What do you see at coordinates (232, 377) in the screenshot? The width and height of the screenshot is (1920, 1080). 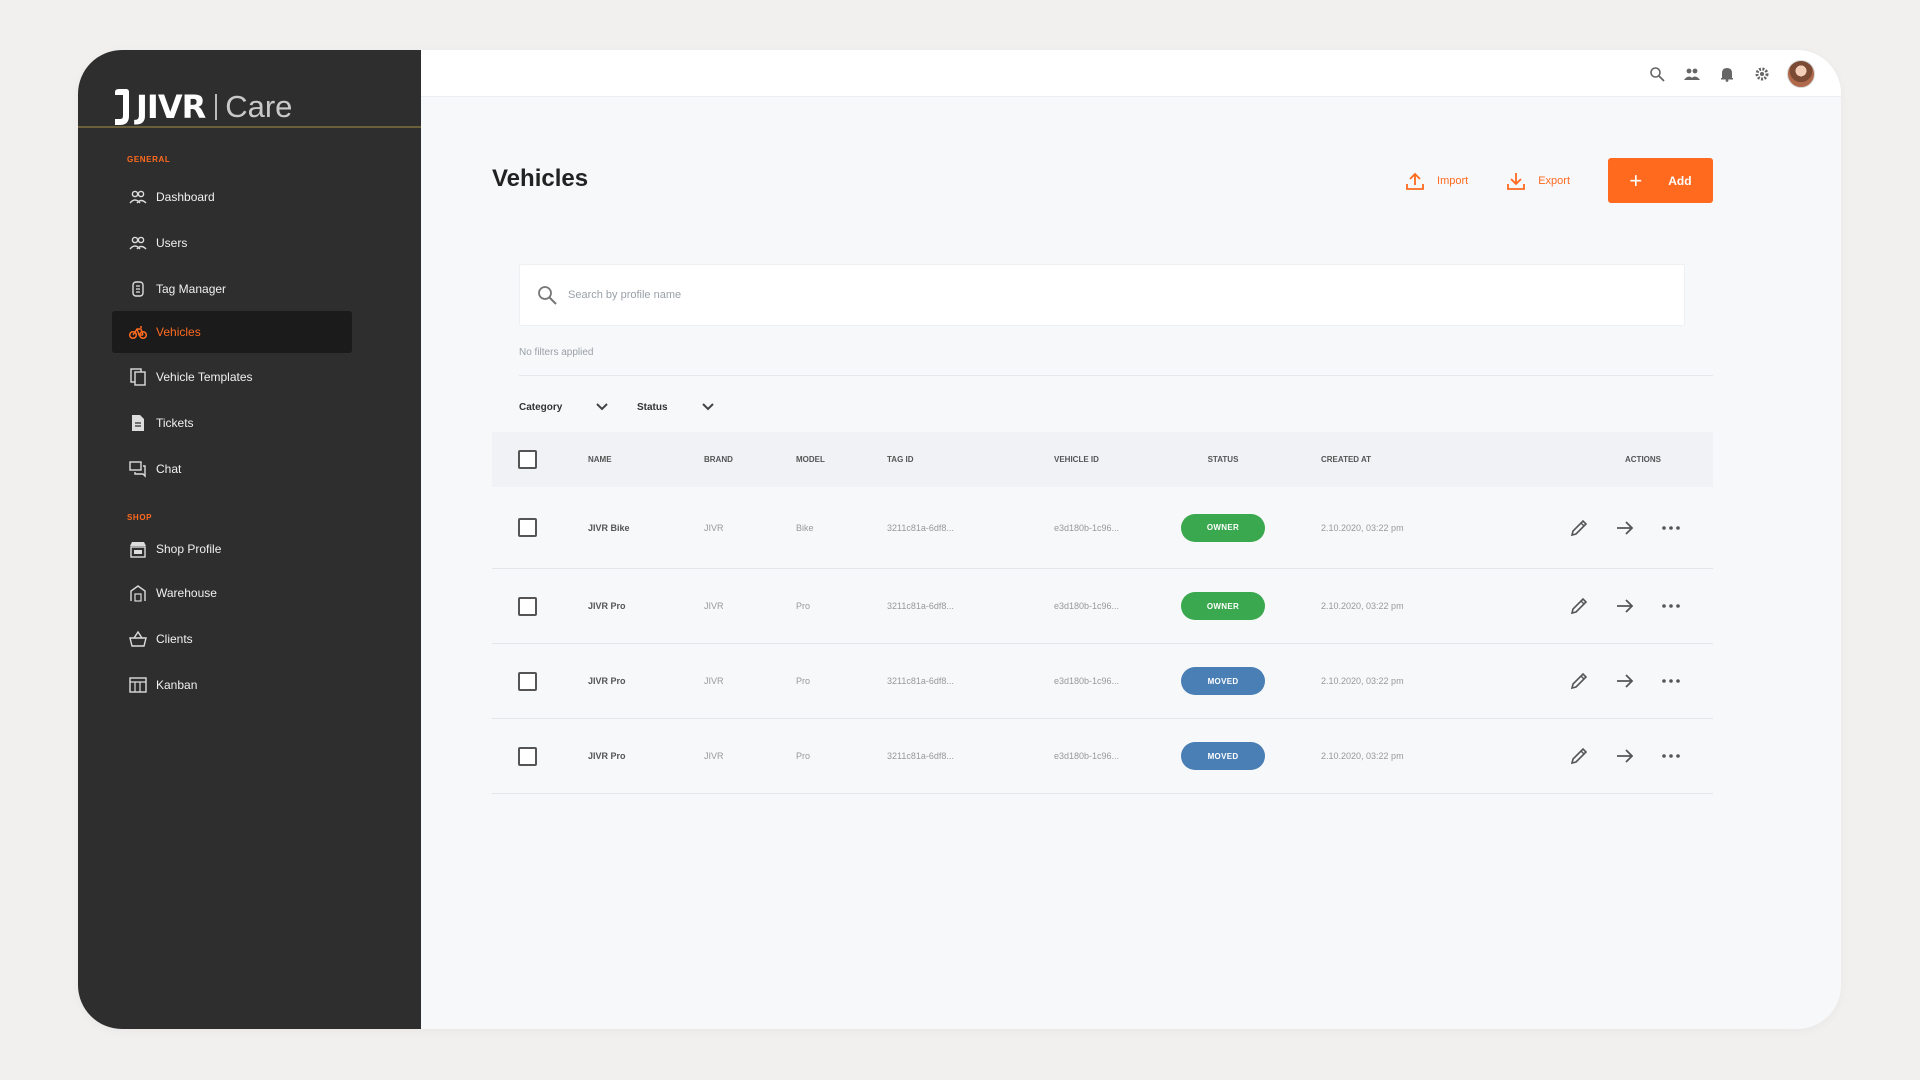 I see `sidebar-item-vehicle-templates: Vehicle Templates` at bounding box center [232, 377].